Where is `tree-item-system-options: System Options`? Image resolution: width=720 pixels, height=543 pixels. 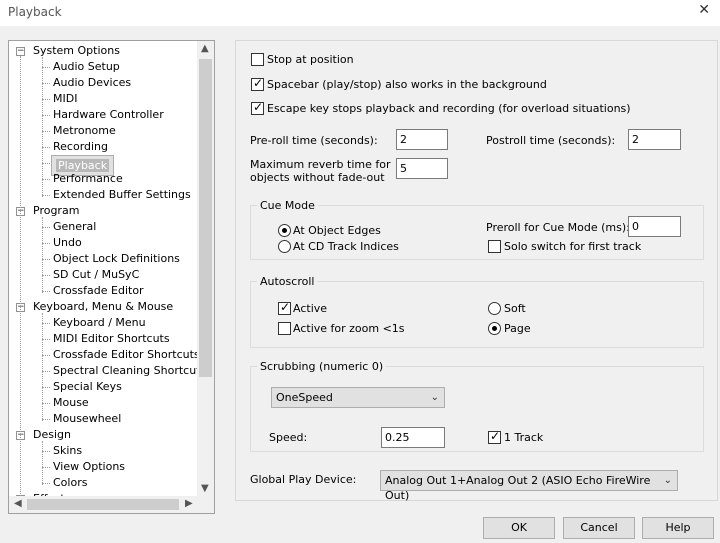 tree-item-system-options: System Options is located at coordinates (76, 51).